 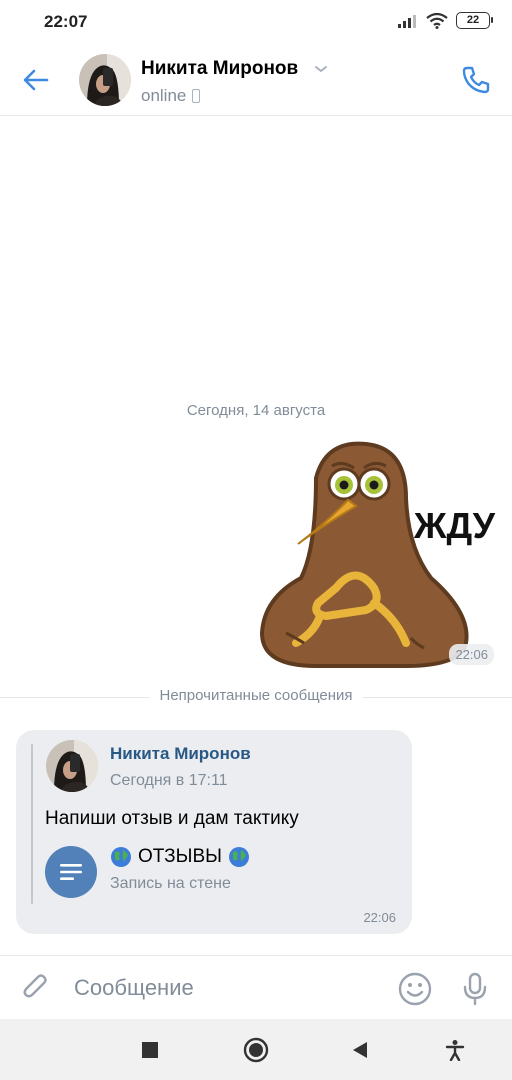 What do you see at coordinates (321, 69) in the screenshot?
I see `chevron-down-icon` at bounding box center [321, 69].